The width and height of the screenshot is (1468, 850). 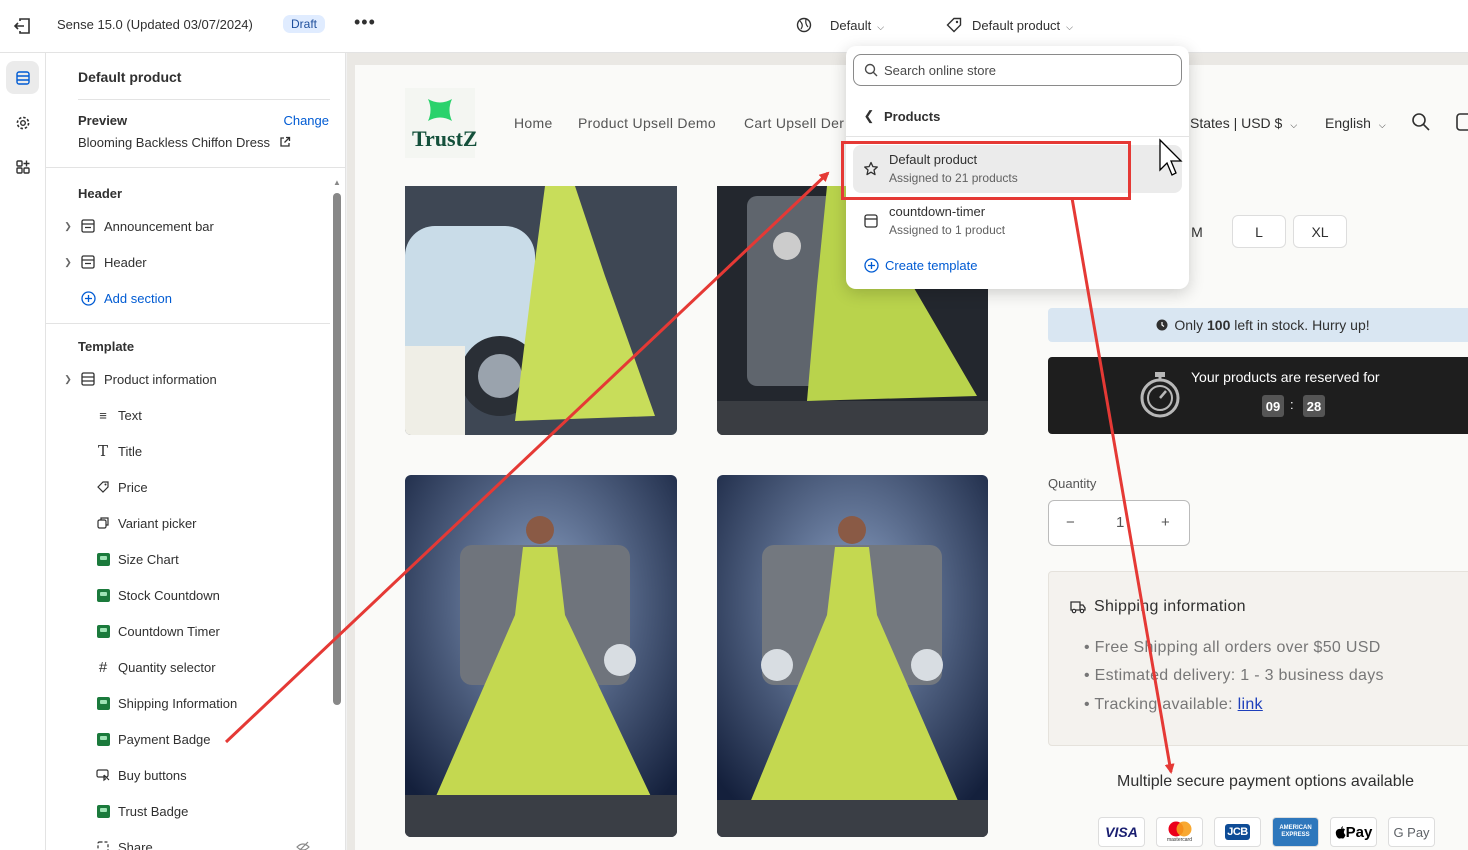 I want to click on size-option-l: L, so click(x=1259, y=231).